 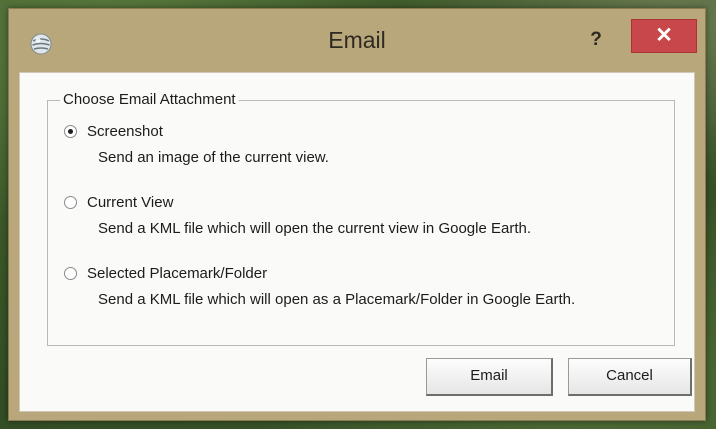 What do you see at coordinates (70, 273) in the screenshot?
I see `radio-selected-placemark` at bounding box center [70, 273].